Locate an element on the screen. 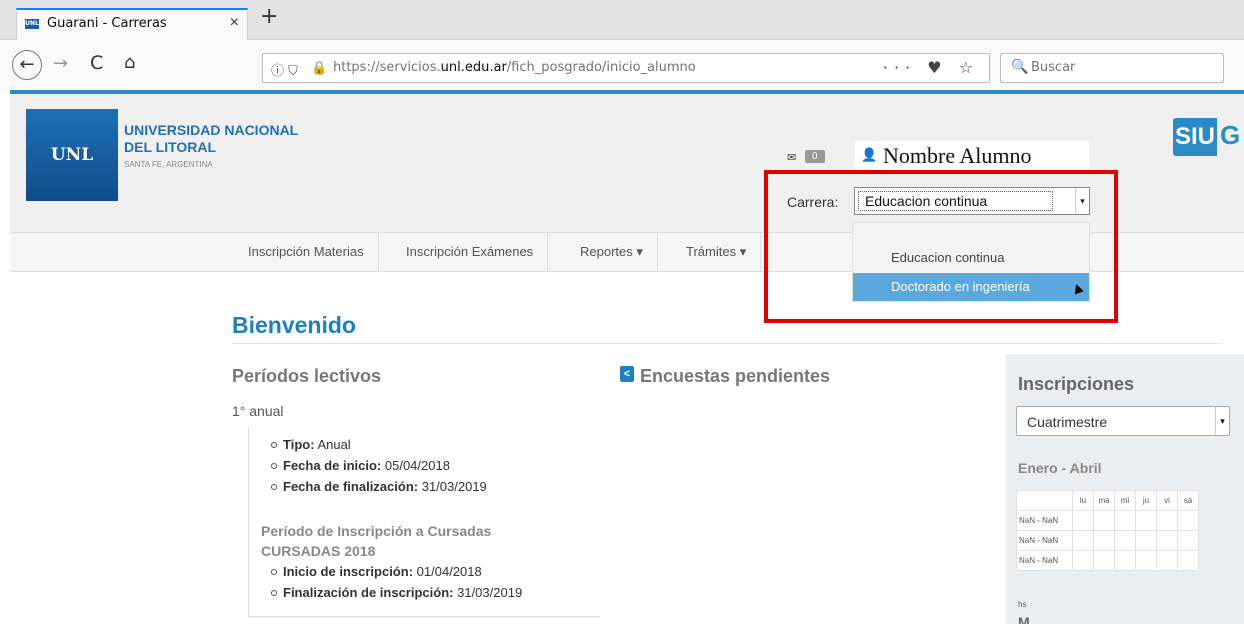 This screenshot has width=1244, height=624. divider is located at coordinates (727, 343).